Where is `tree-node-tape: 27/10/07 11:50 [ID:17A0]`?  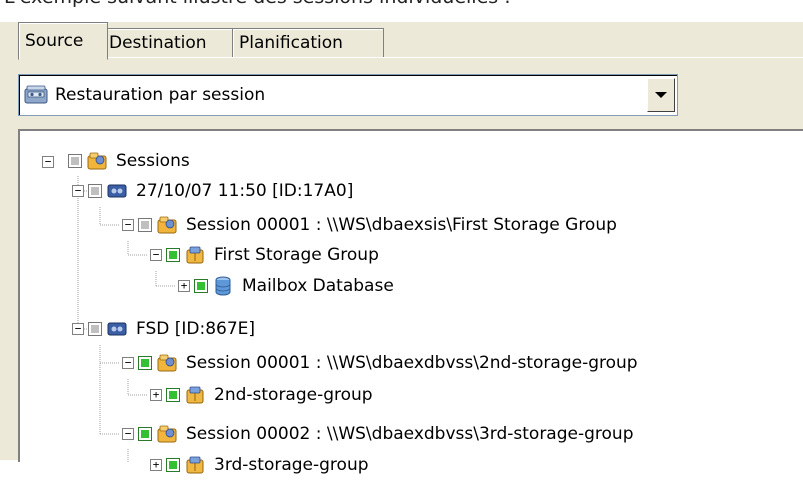 tree-node-tape: 27/10/07 11:50 [ID:17A0] is located at coordinates (220, 191).